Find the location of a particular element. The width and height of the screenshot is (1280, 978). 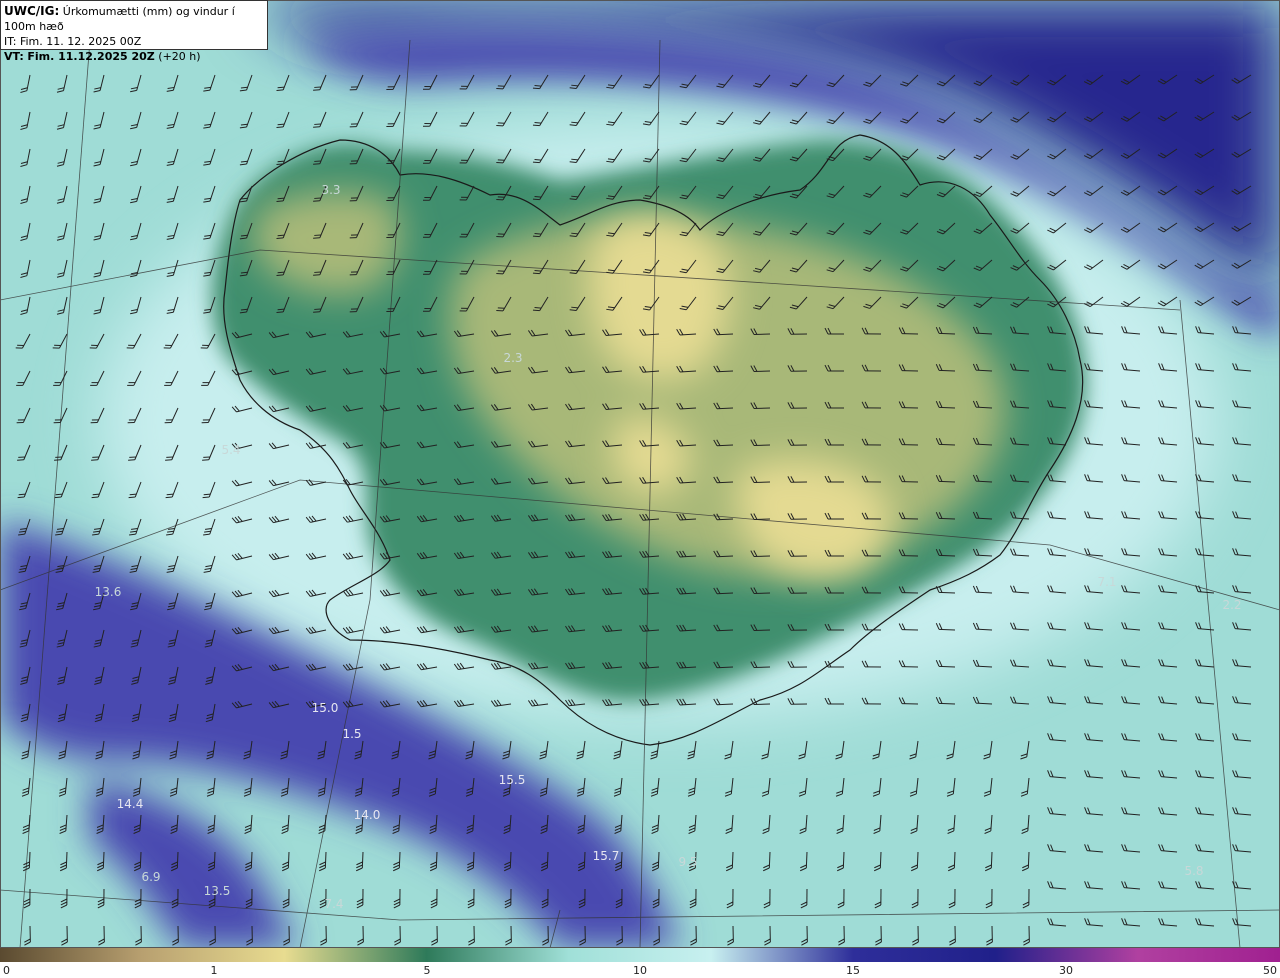

colorbar-tick-label: 0 is located at coordinates (6, 970).